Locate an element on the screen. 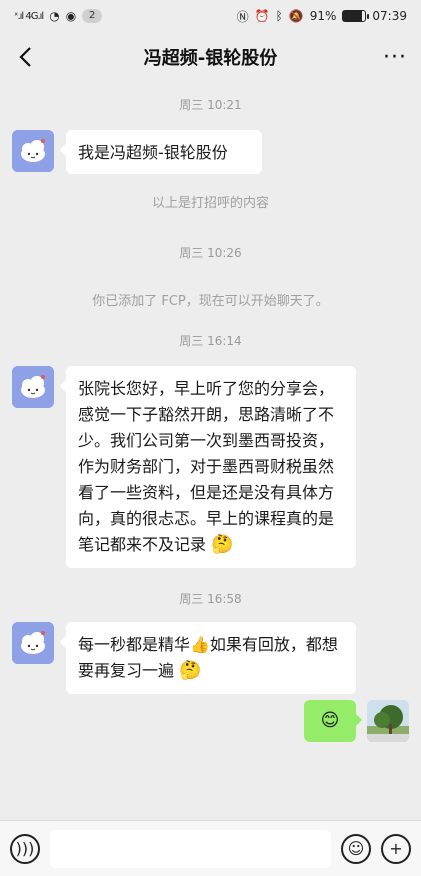 The height and width of the screenshot is (876, 421). my-message-bubble: 😊 is located at coordinates (333, 721).